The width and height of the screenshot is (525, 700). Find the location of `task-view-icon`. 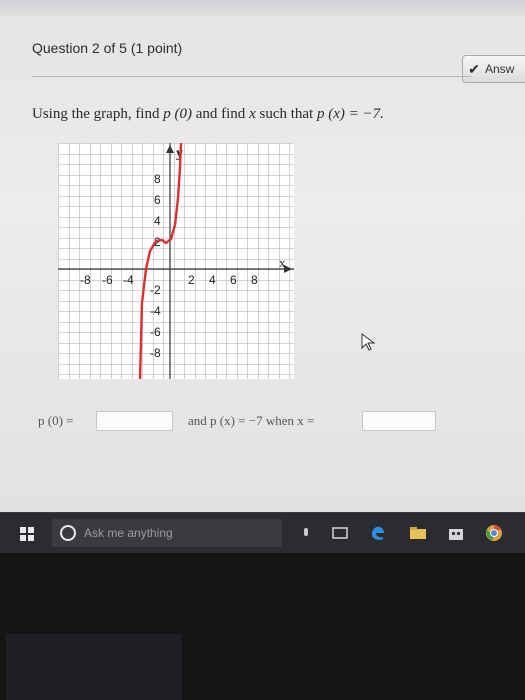

task-view-icon is located at coordinates (340, 533).